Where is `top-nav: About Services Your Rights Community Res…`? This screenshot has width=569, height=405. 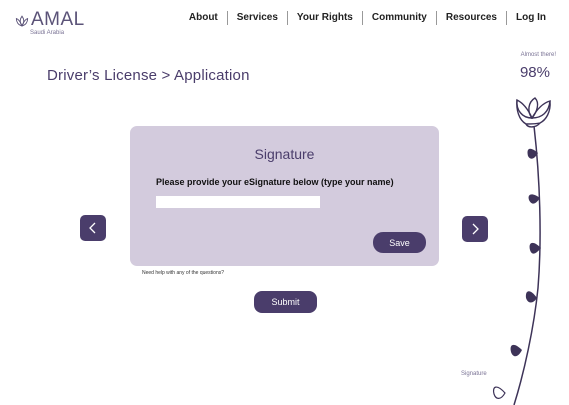
top-nav: About Services Your Rights Community Res… is located at coordinates (367, 18).